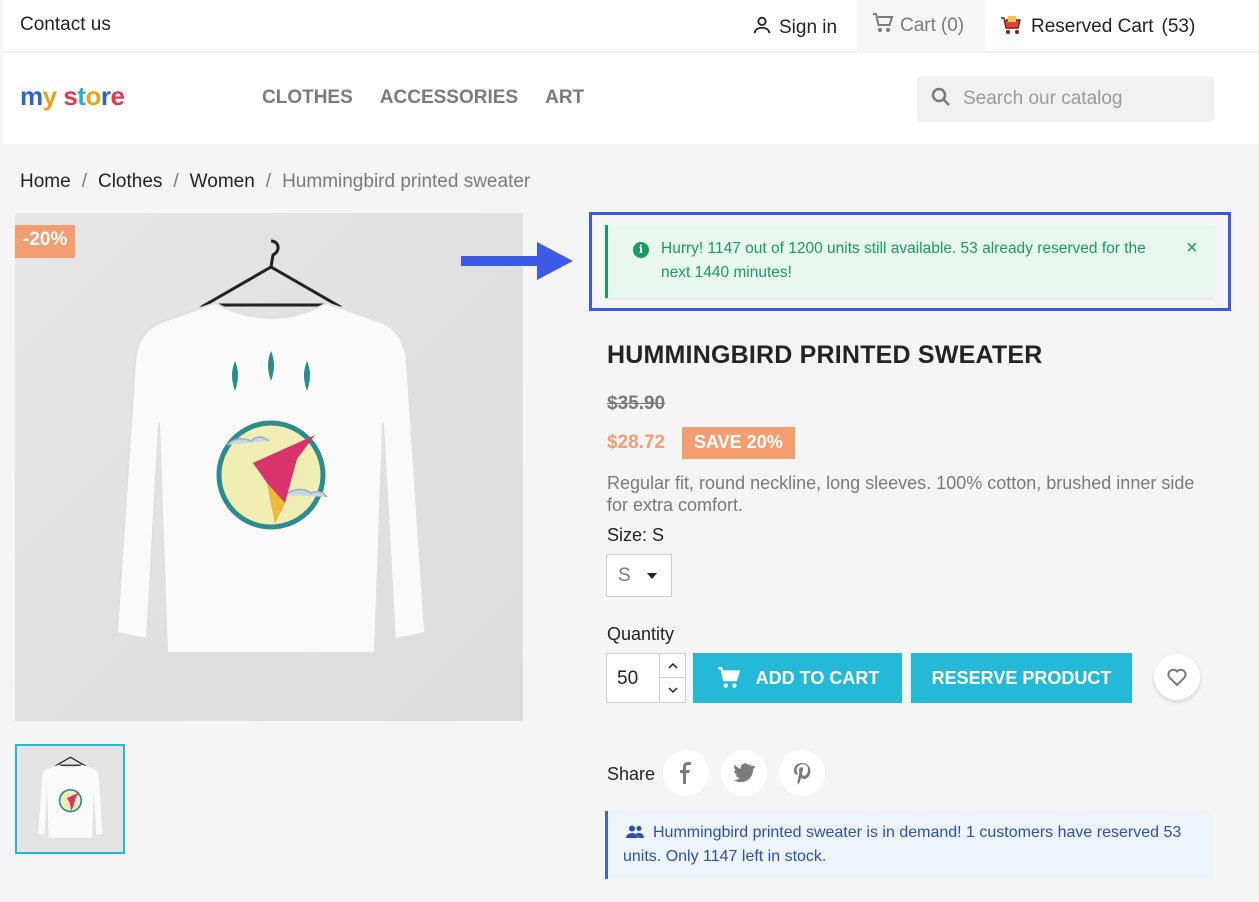  What do you see at coordinates (808, 27) in the screenshot?
I see `sign-in-label: Sign in` at bounding box center [808, 27].